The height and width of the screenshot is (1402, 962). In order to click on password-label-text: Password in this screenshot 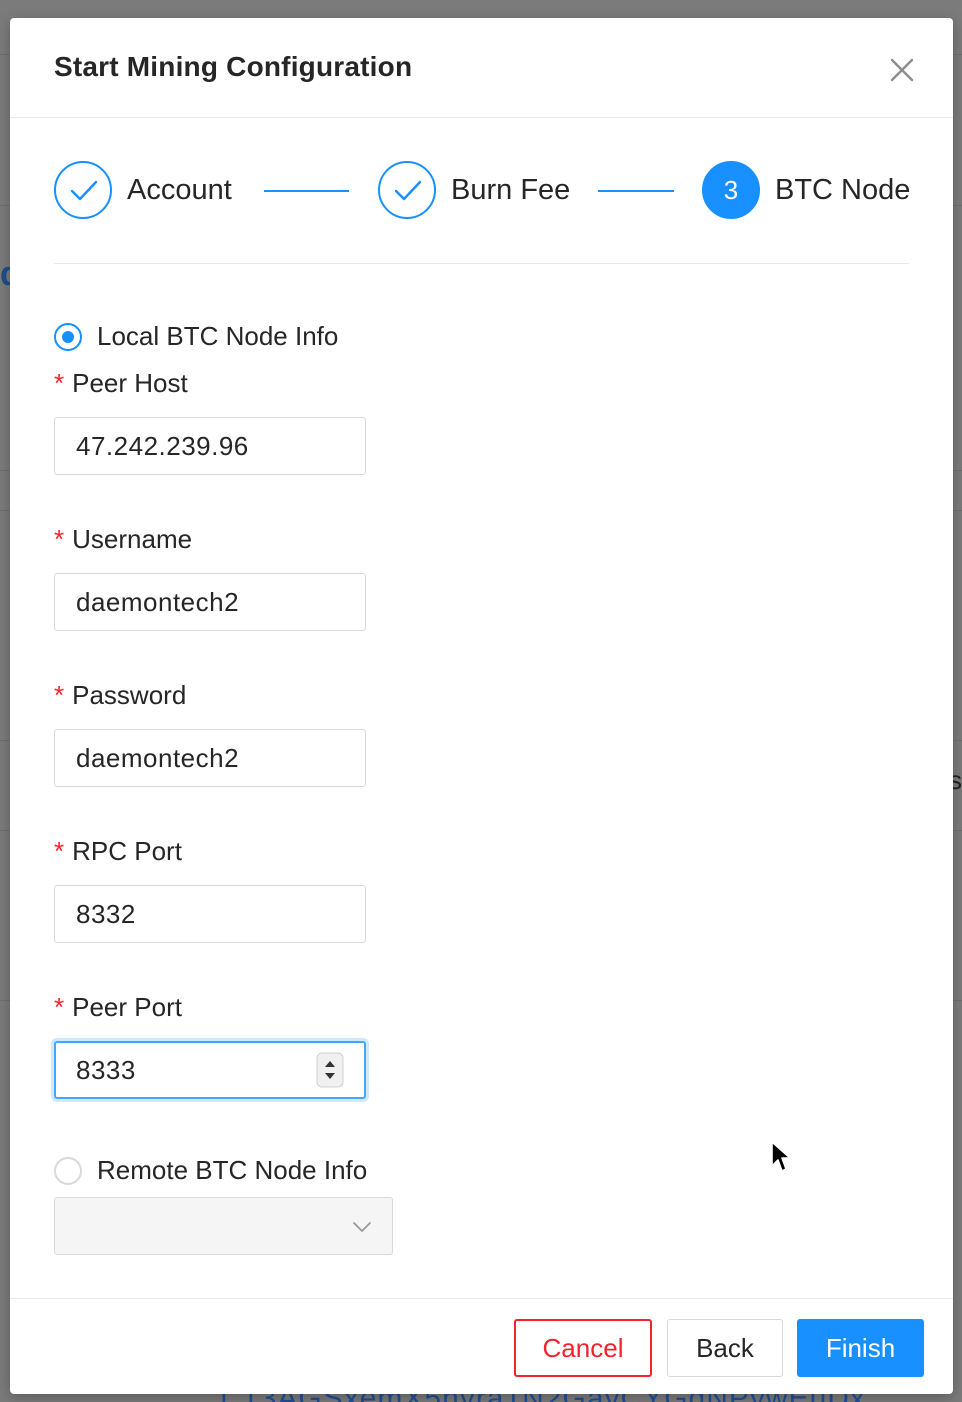, I will do `click(129, 695)`.